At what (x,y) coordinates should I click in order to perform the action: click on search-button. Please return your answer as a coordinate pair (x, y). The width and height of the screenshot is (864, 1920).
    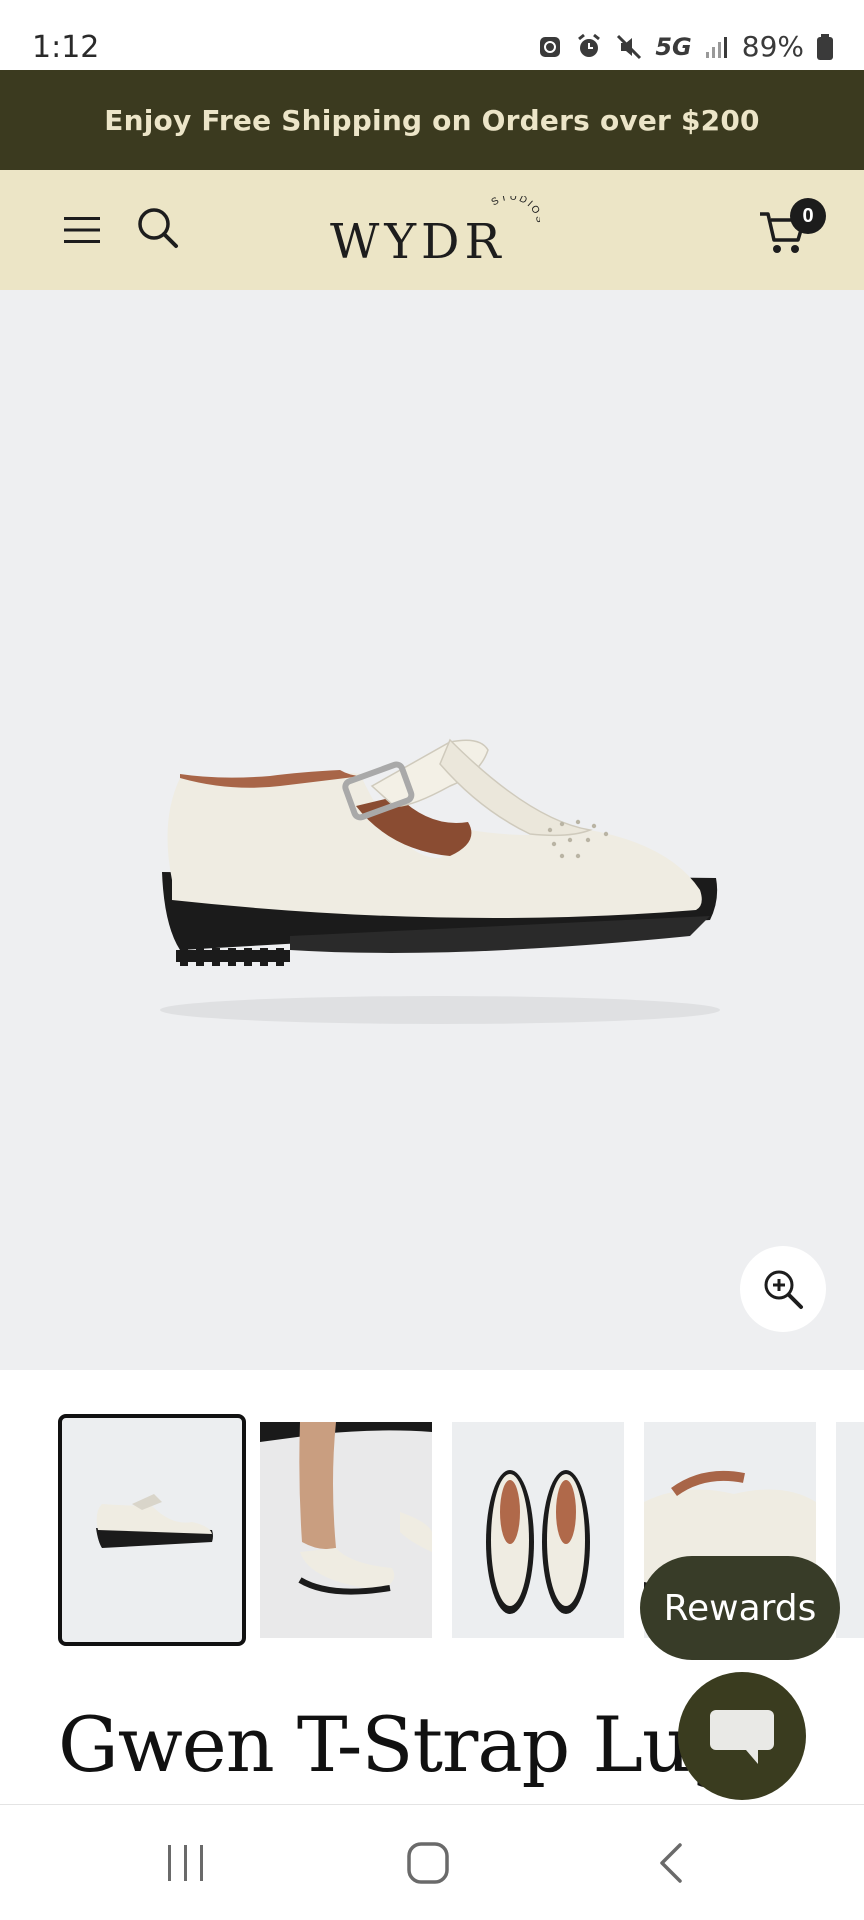
    Looking at the image, I should click on (158, 228).